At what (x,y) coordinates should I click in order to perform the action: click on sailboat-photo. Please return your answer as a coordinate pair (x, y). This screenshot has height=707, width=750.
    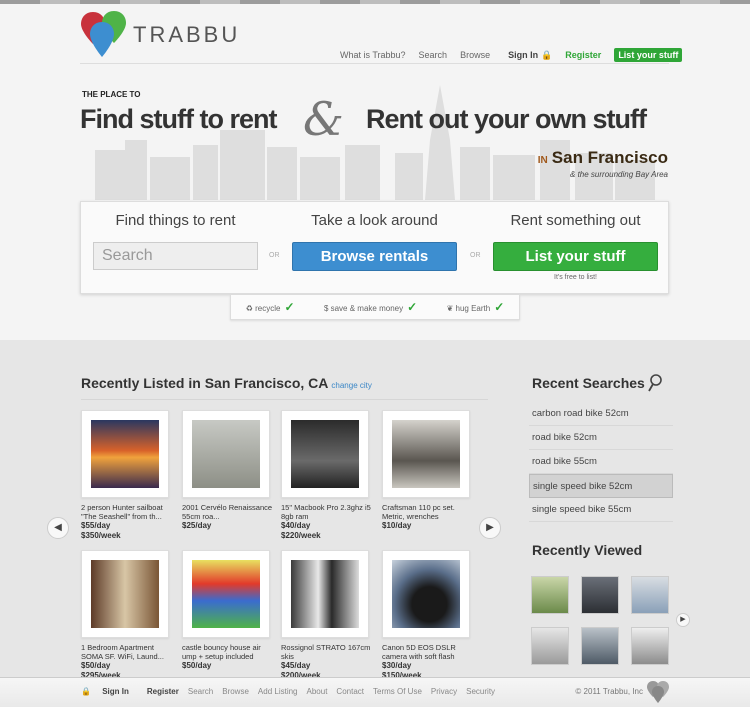
    Looking at the image, I should click on (125, 454).